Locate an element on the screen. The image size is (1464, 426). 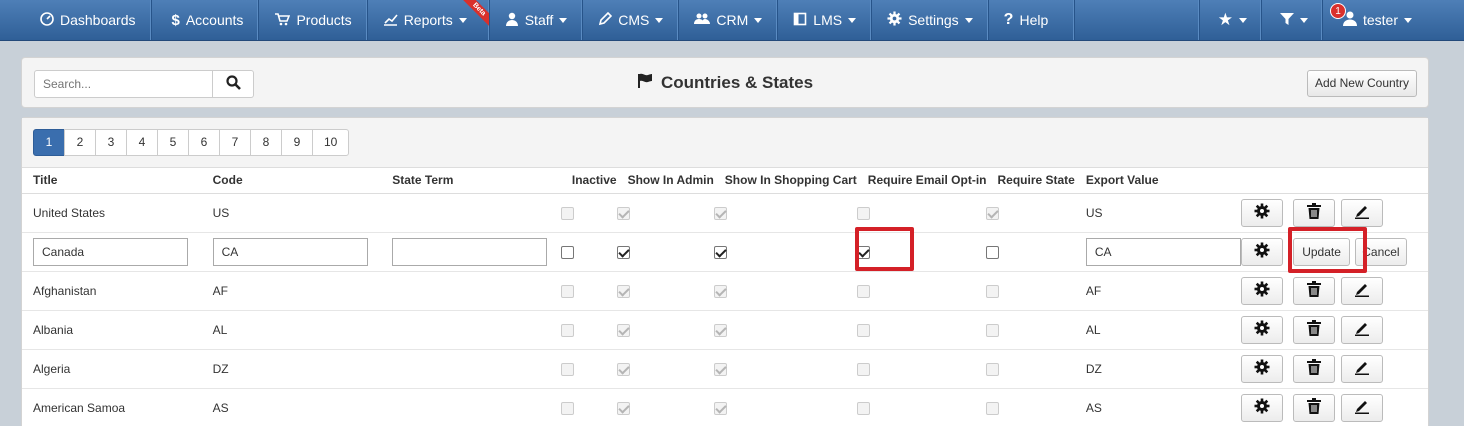
column-header-show-in-cart: Show In Shopping Cart is located at coordinates (785, 181).